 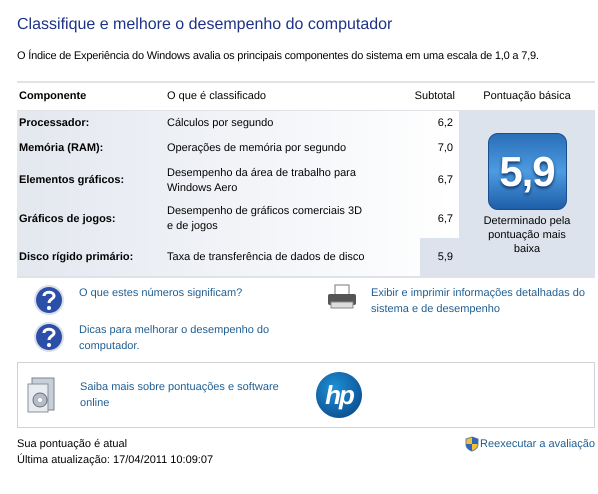 What do you see at coordinates (76, 257) in the screenshot?
I see `component-name: Disco rígido primário:` at bounding box center [76, 257].